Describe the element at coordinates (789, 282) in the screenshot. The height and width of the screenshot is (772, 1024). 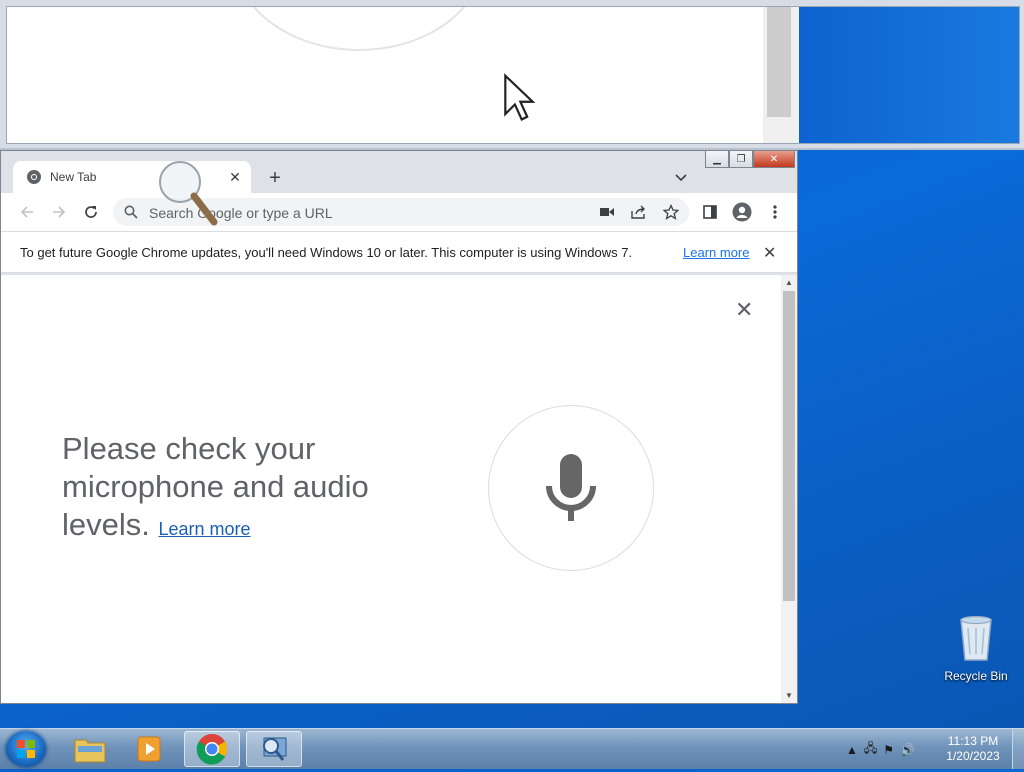
I see `scroll-up-arrow-icon: ▲` at that location.